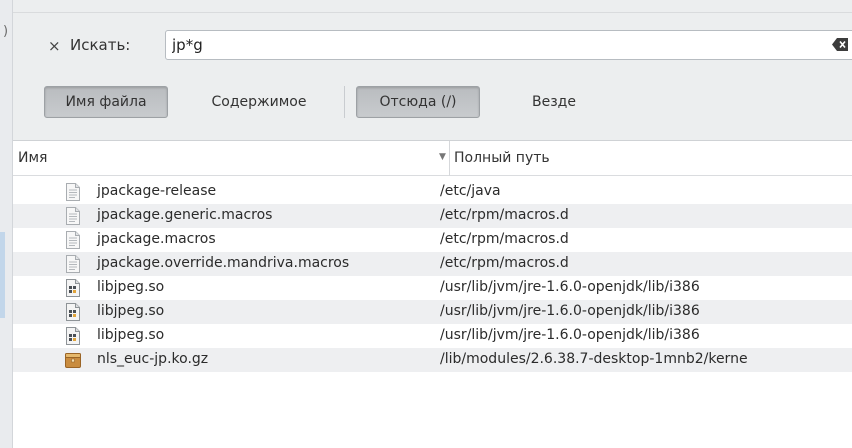  Describe the element at coordinates (344, 102) in the screenshot. I see `button-separator` at that location.